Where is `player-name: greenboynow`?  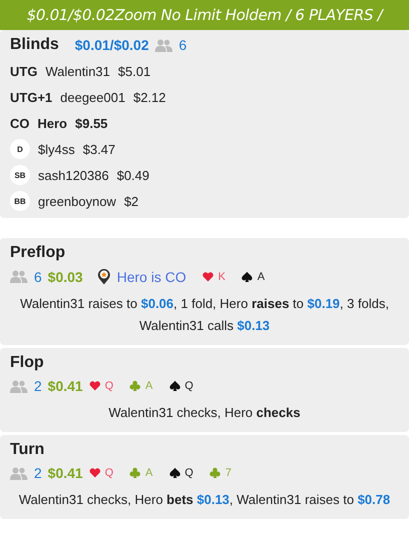
player-name: greenboynow is located at coordinates (77, 201).